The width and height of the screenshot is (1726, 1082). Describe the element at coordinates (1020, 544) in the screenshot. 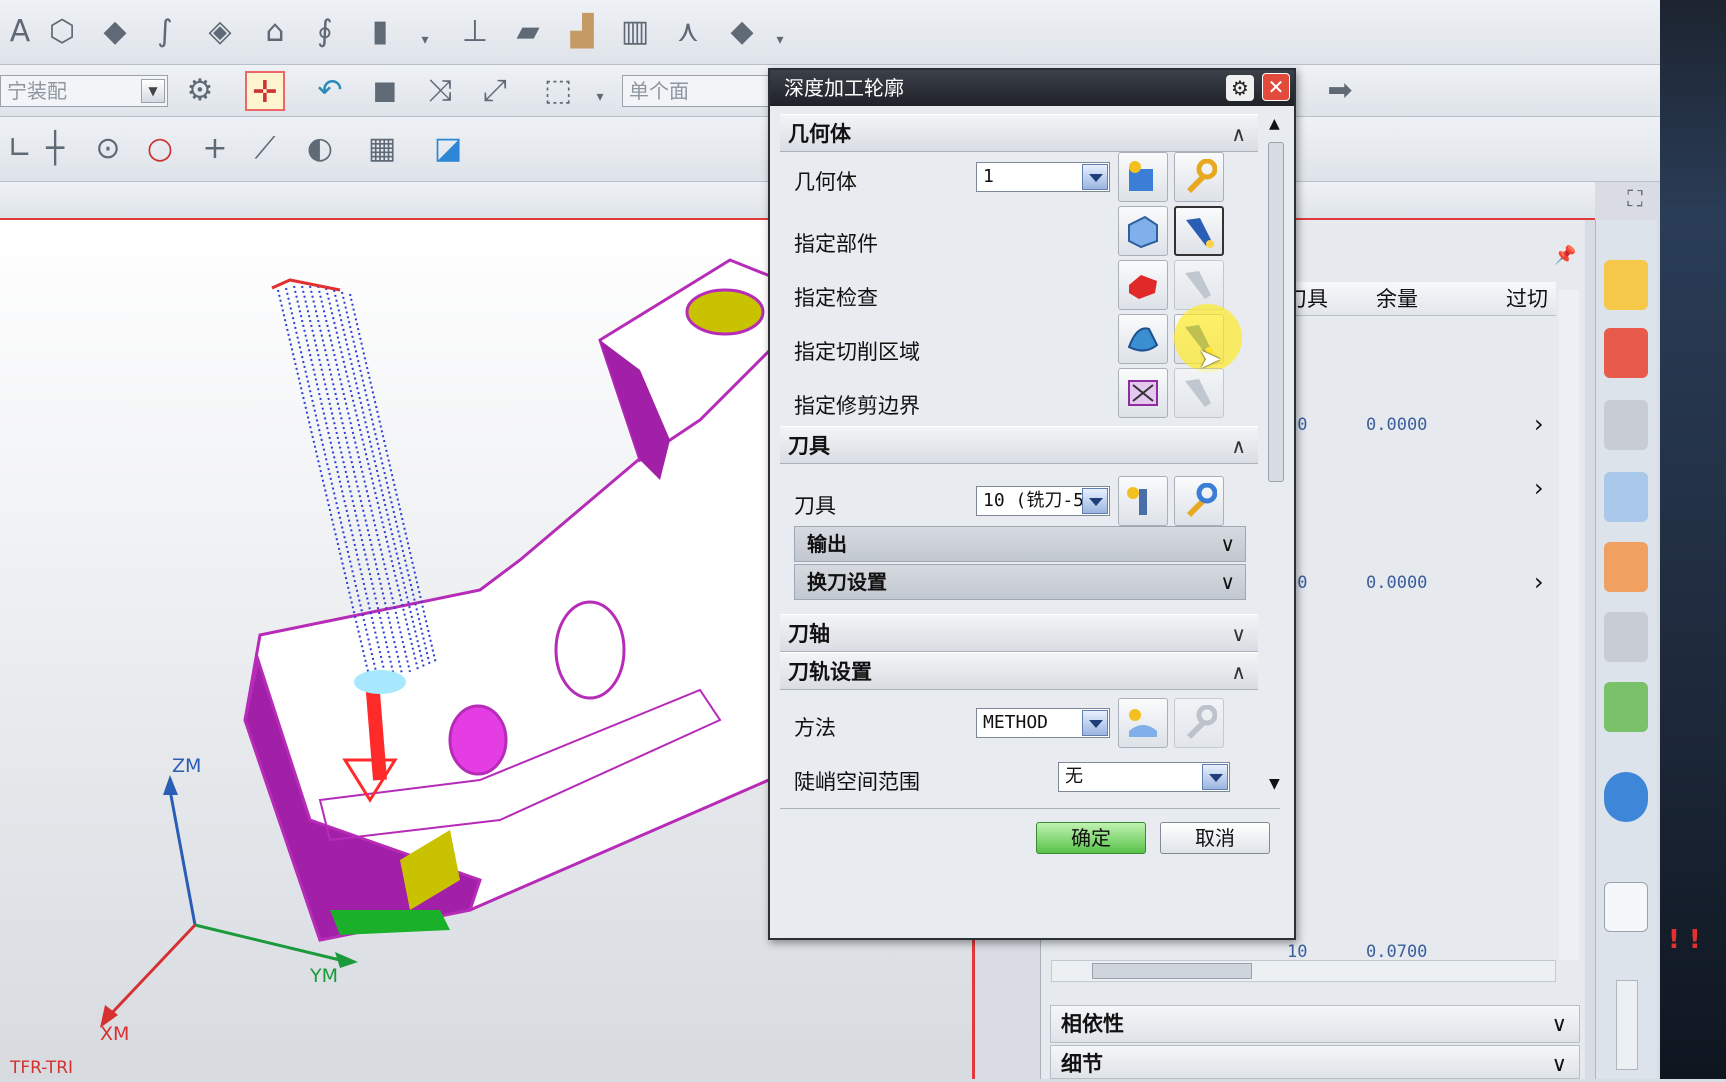

I see `output-subgroup: 输出 ∨` at that location.